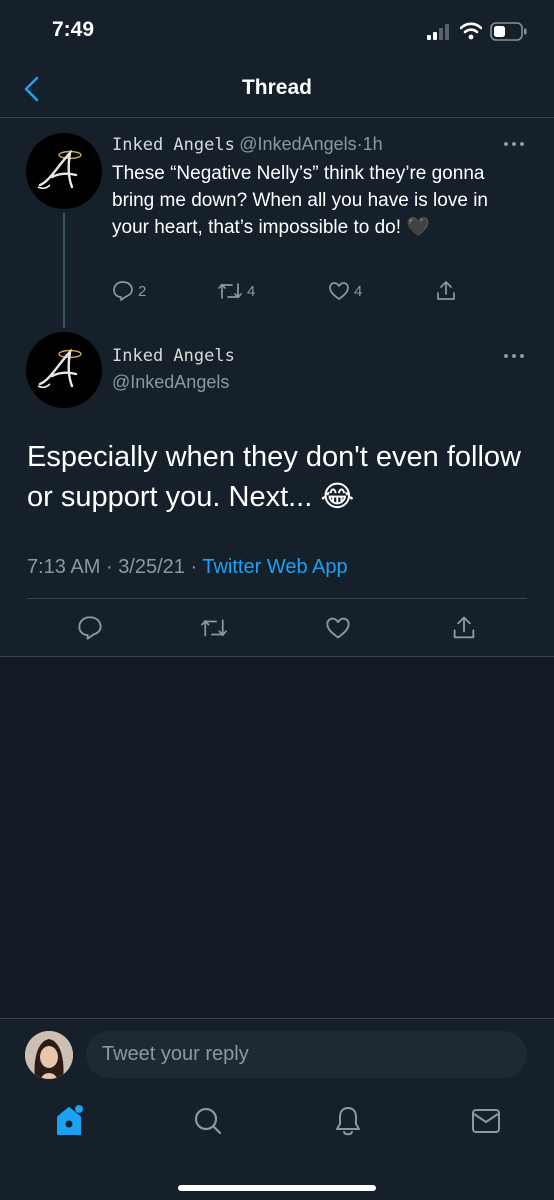  Describe the element at coordinates (471, 31) in the screenshot. I see `wifi-icon` at that location.